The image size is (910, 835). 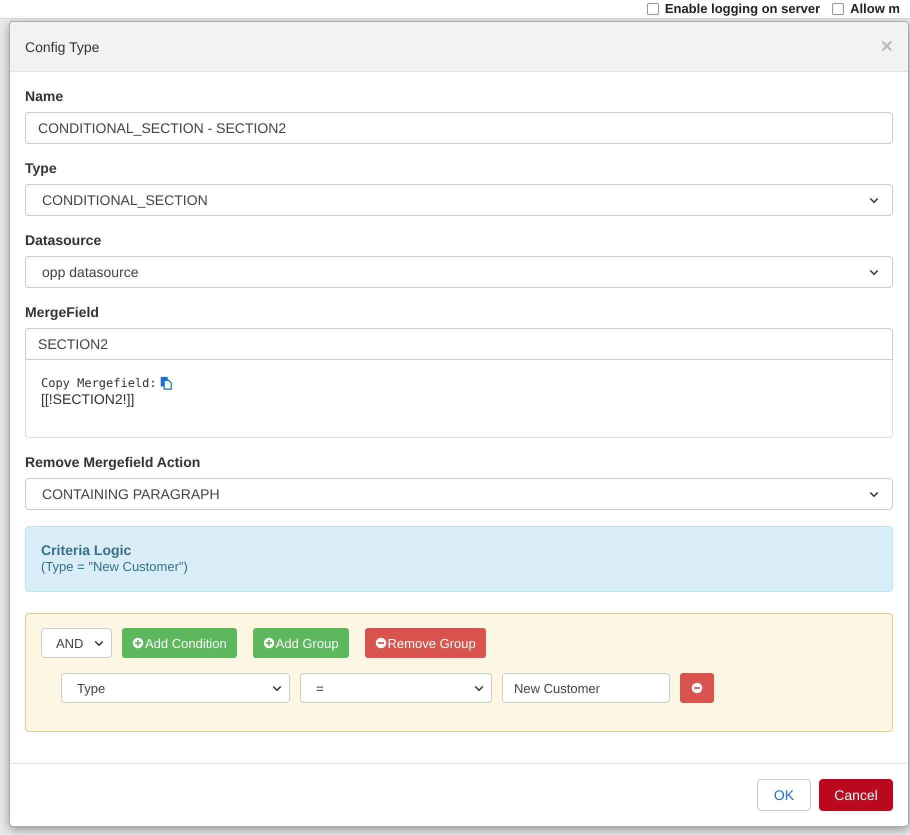 What do you see at coordinates (41, 168) in the screenshot?
I see `field-label: Type` at bounding box center [41, 168].